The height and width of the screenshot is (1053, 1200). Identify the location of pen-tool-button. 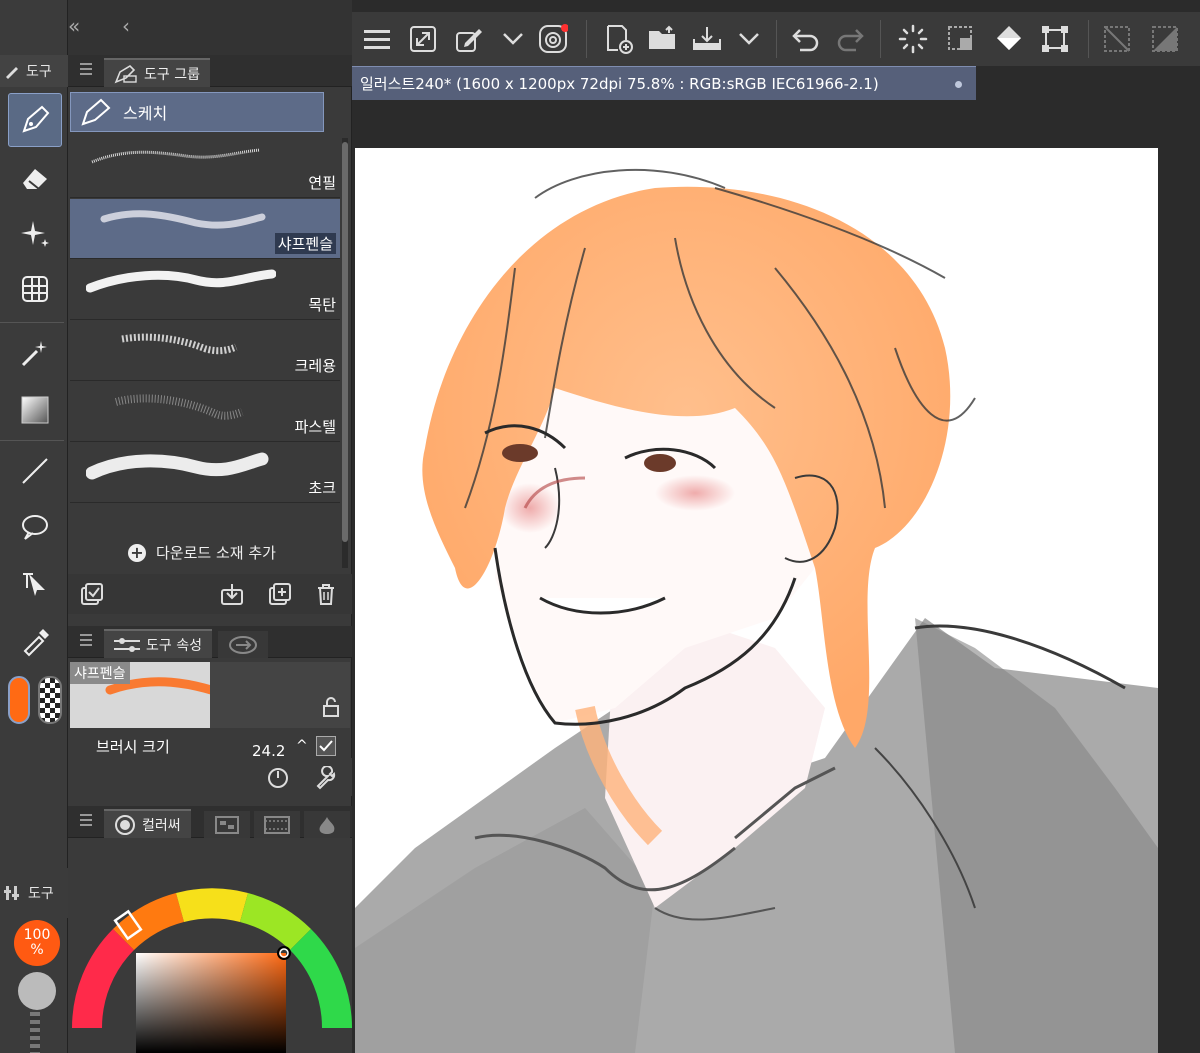
(35, 120).